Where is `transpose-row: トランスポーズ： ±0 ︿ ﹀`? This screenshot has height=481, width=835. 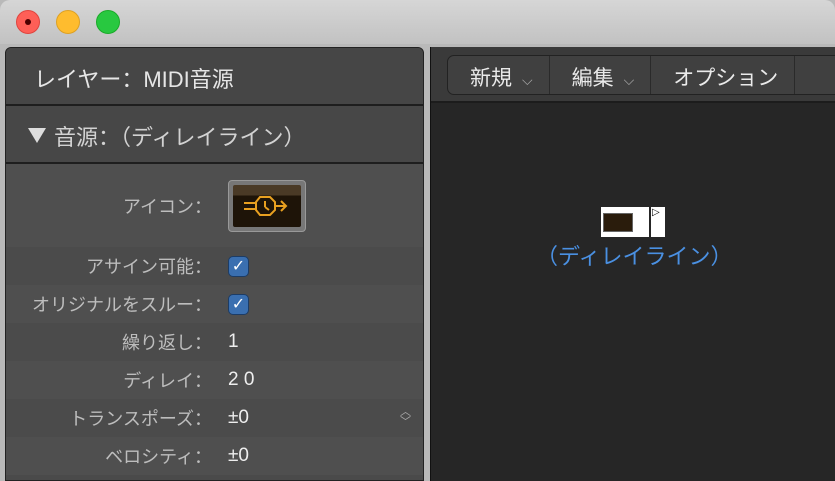 transpose-row: トランスポーズ： ±0 ︿ ﹀ is located at coordinates (214, 418).